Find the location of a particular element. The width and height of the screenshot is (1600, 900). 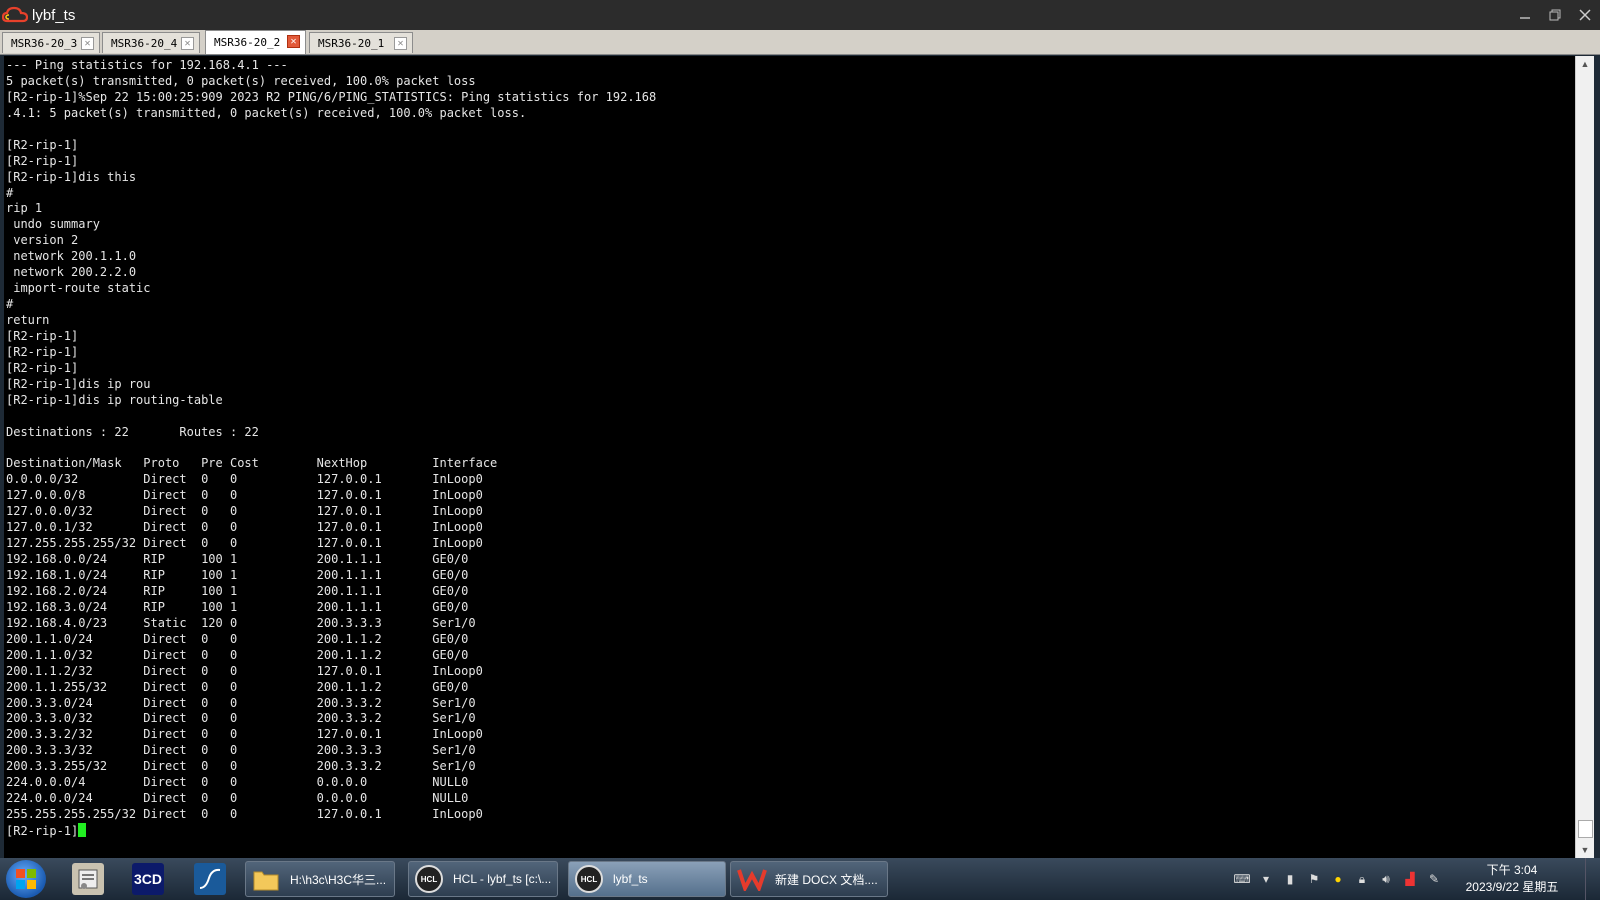

terminal-prompt: [R2-rip-1] is located at coordinates (42, 831).